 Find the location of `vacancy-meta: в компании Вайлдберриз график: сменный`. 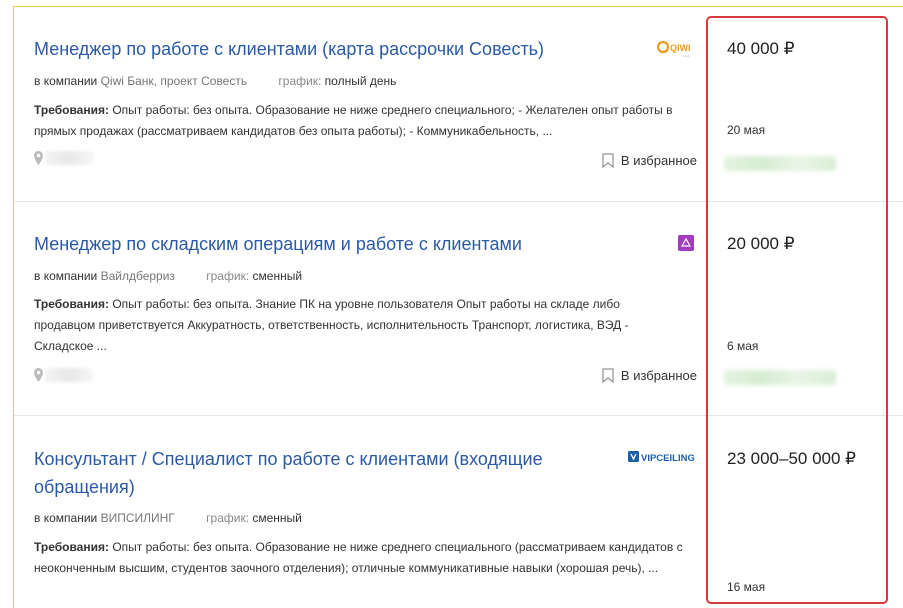

vacancy-meta: в компании Вайлдберриз график: сменный is located at coordinates (168, 276).